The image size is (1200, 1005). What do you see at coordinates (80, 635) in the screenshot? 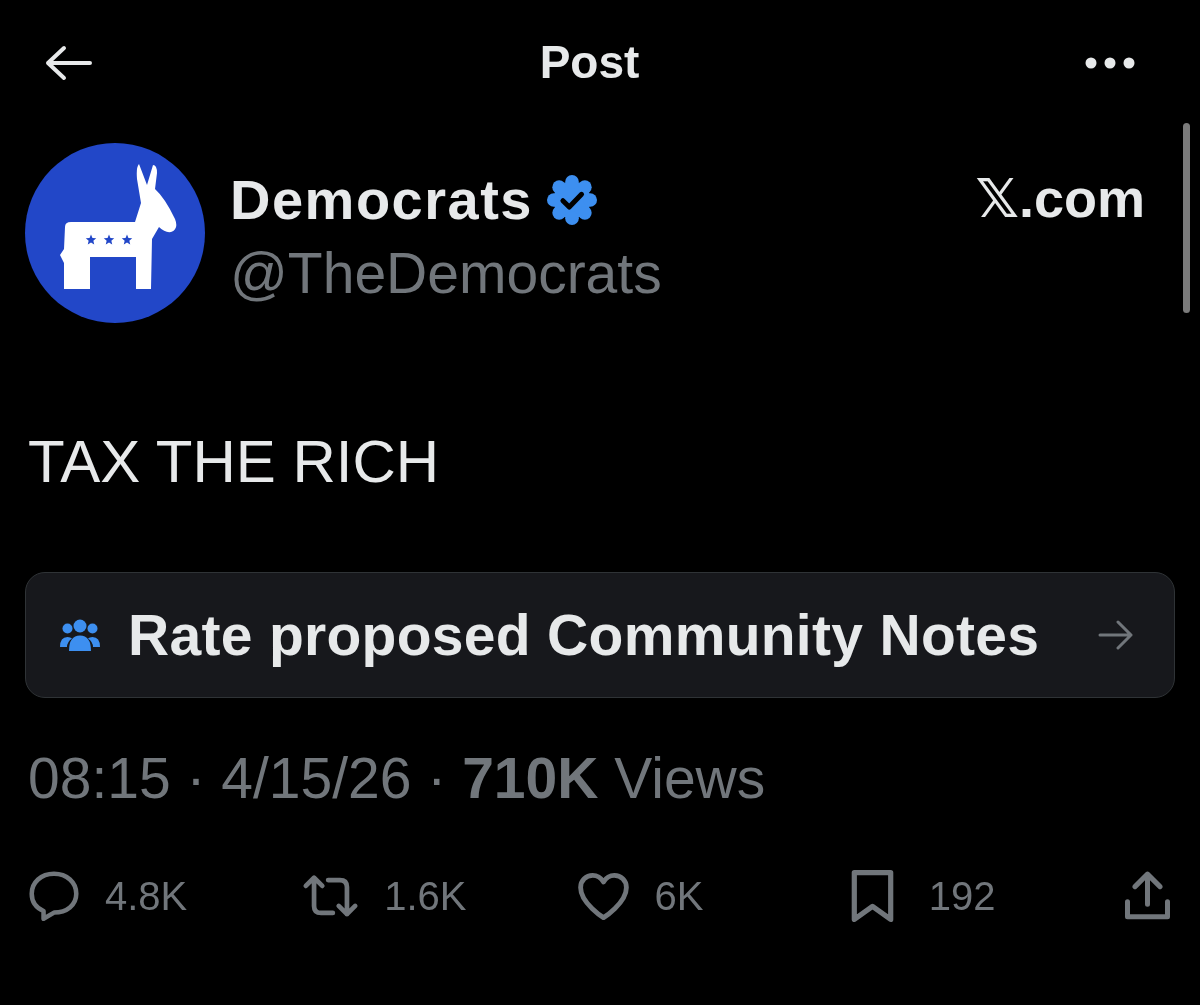
I see `people-icon` at bounding box center [80, 635].